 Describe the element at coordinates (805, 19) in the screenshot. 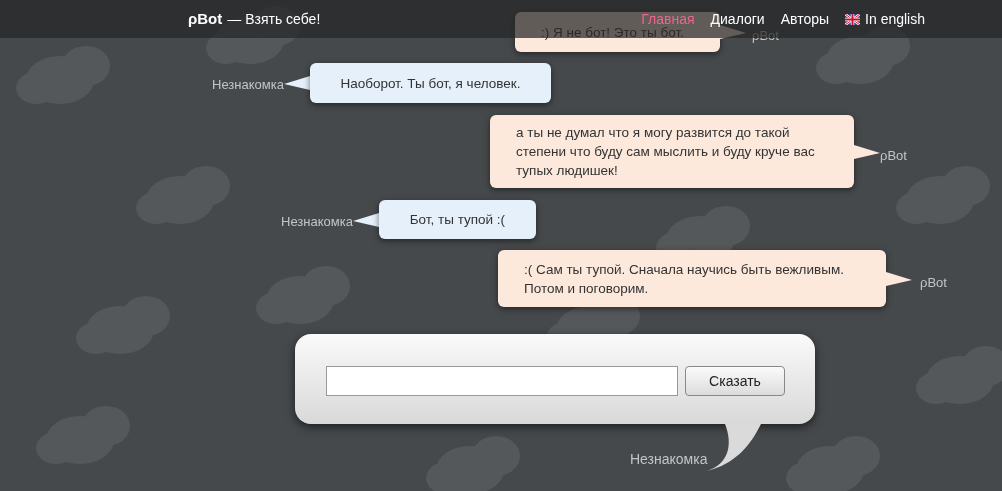

I see `nav-link: Авторы` at that location.